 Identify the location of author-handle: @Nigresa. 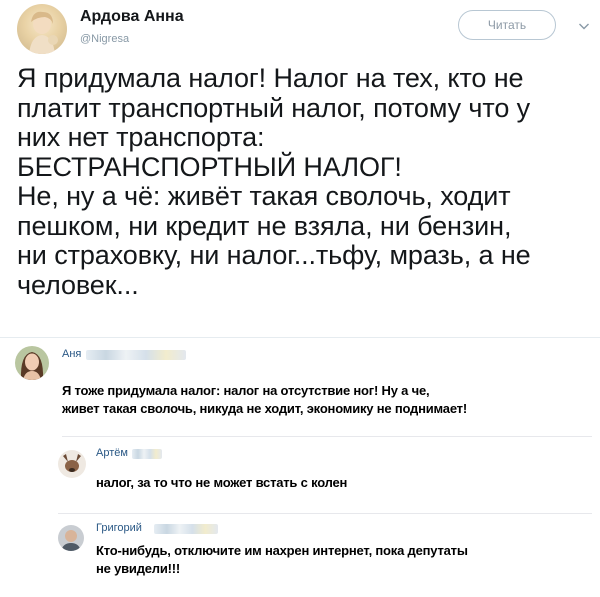
(104, 39).